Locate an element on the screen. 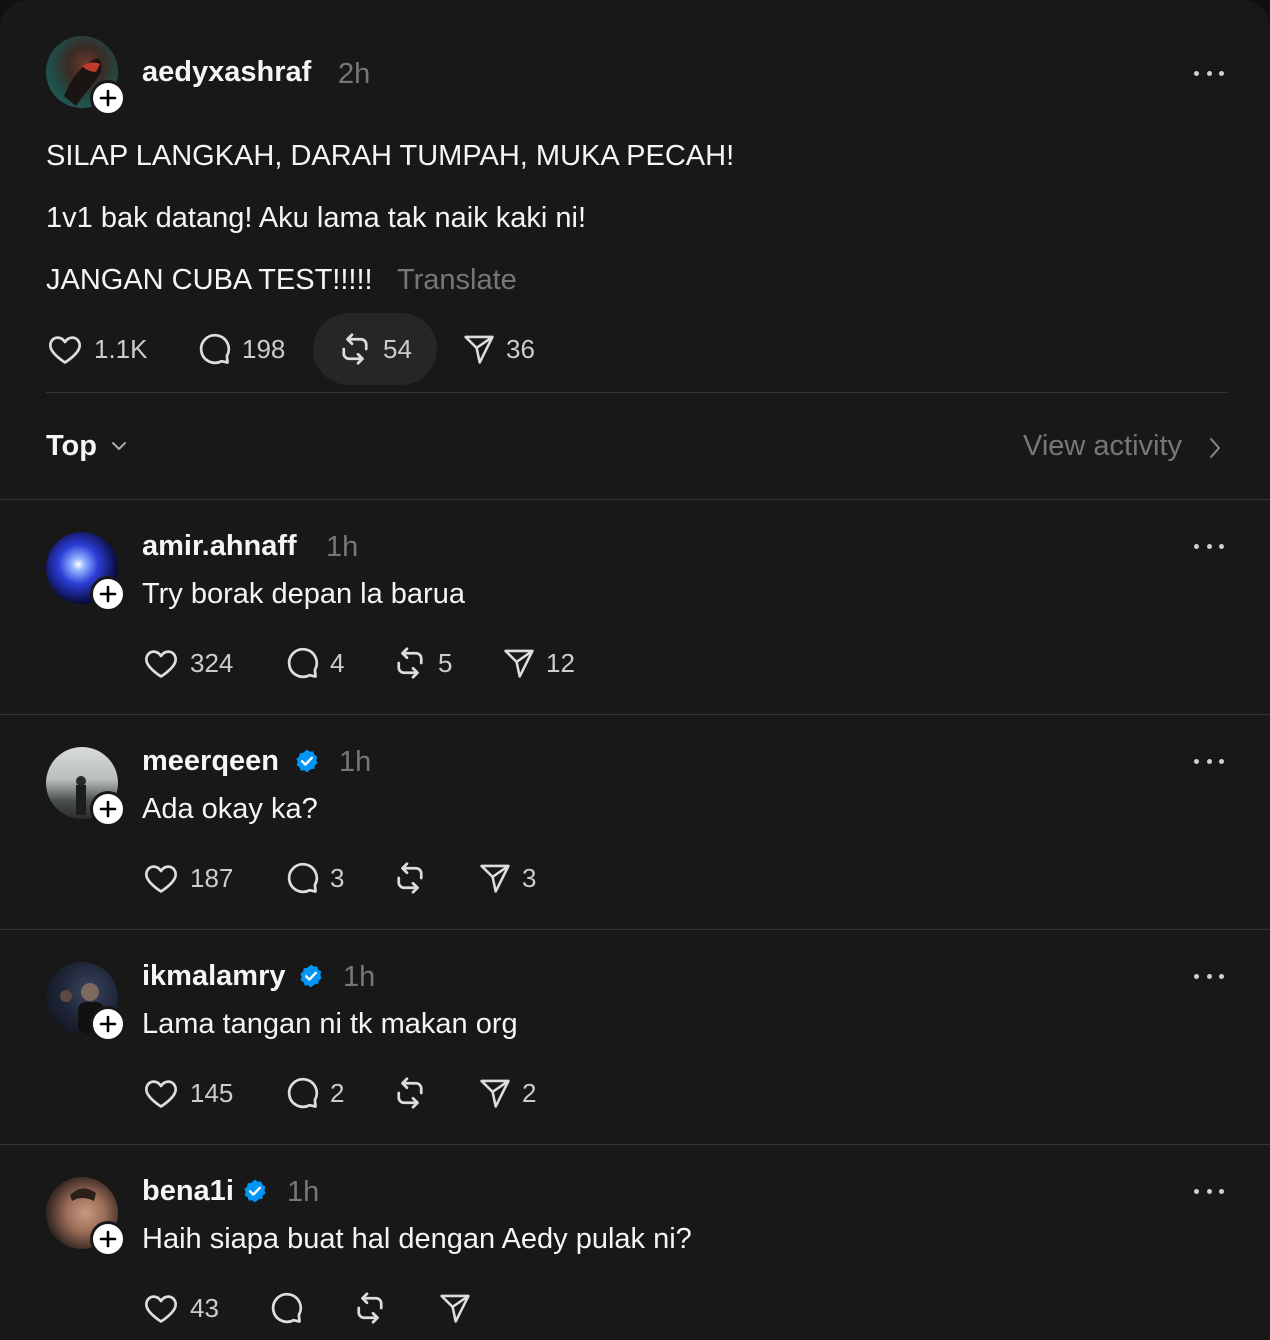  like-button: 145 is located at coordinates (187, 1093).